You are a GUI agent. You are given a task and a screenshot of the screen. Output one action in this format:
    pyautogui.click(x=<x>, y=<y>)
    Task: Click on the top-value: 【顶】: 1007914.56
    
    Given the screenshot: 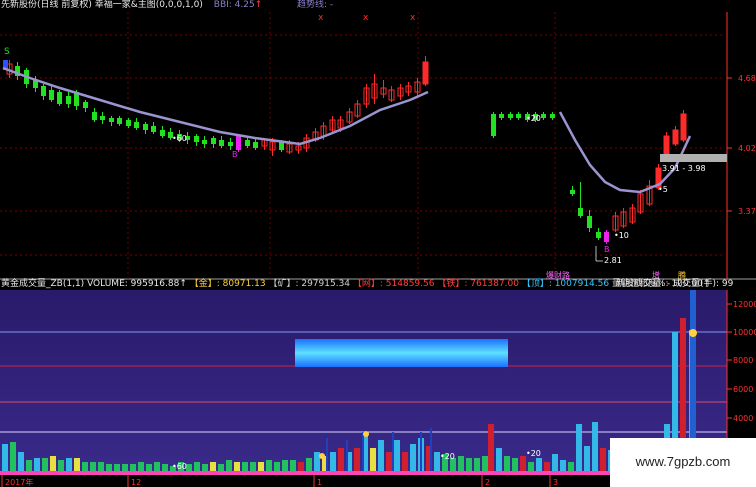 What is the action you would take?
    pyautogui.click(x=565, y=284)
    